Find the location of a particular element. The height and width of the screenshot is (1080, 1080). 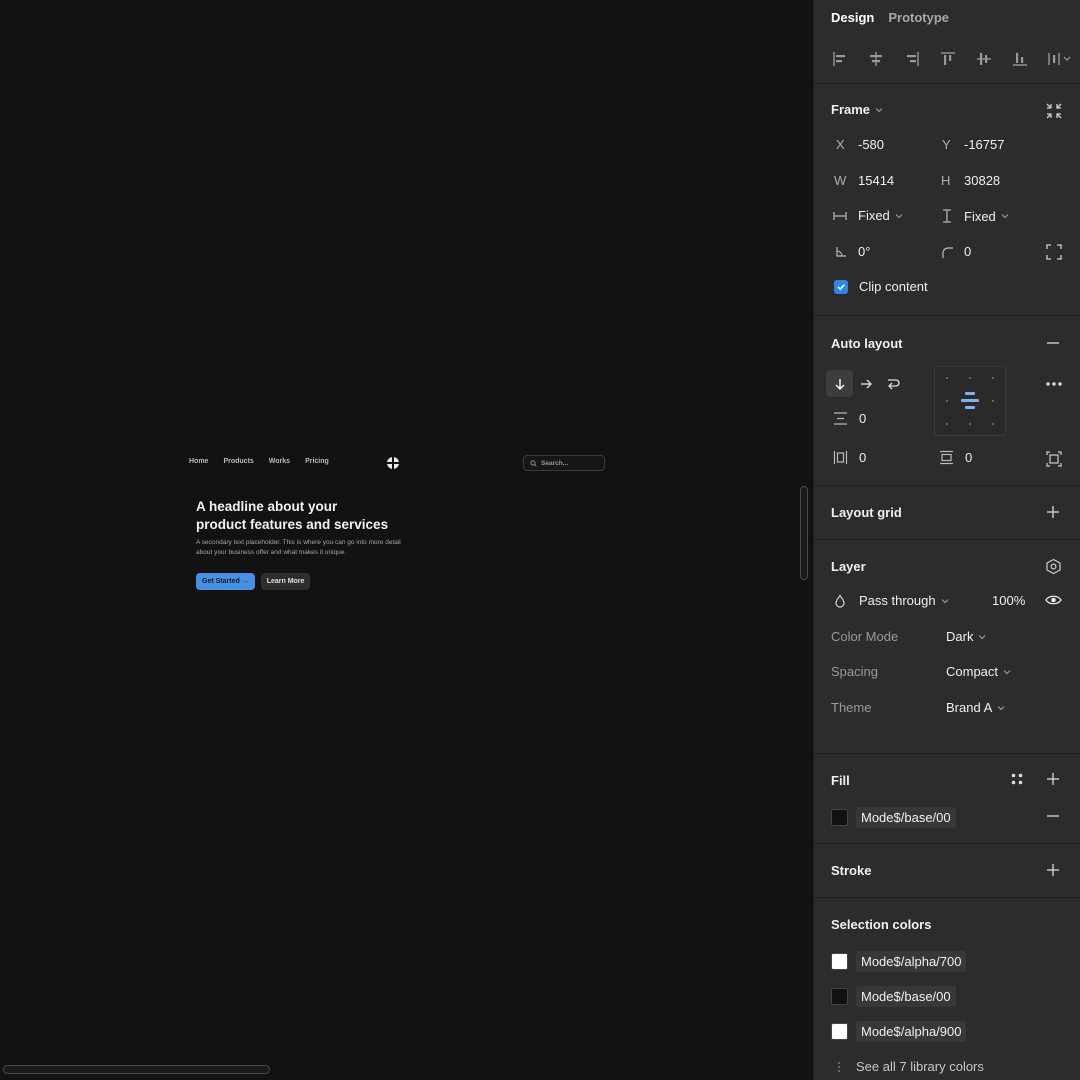

horizontal-resize-icon is located at coordinates (840, 215).